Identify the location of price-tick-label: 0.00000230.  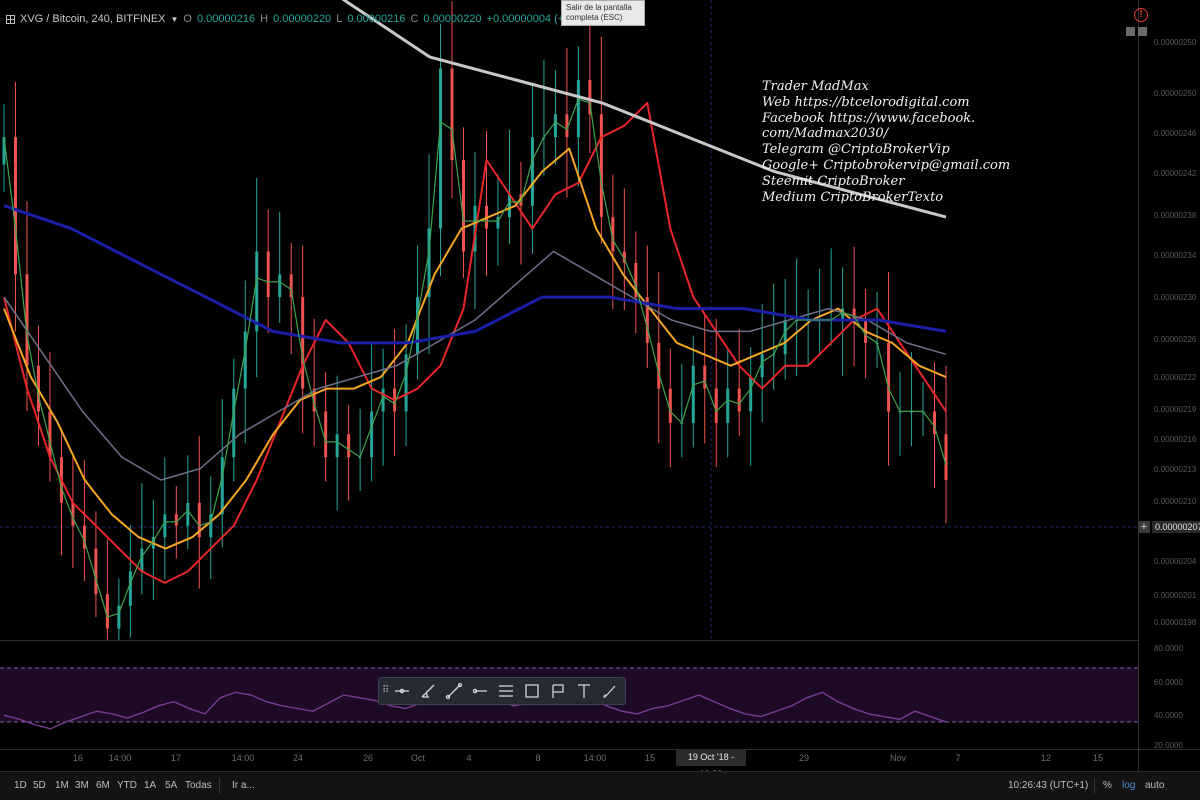
(1175, 297).